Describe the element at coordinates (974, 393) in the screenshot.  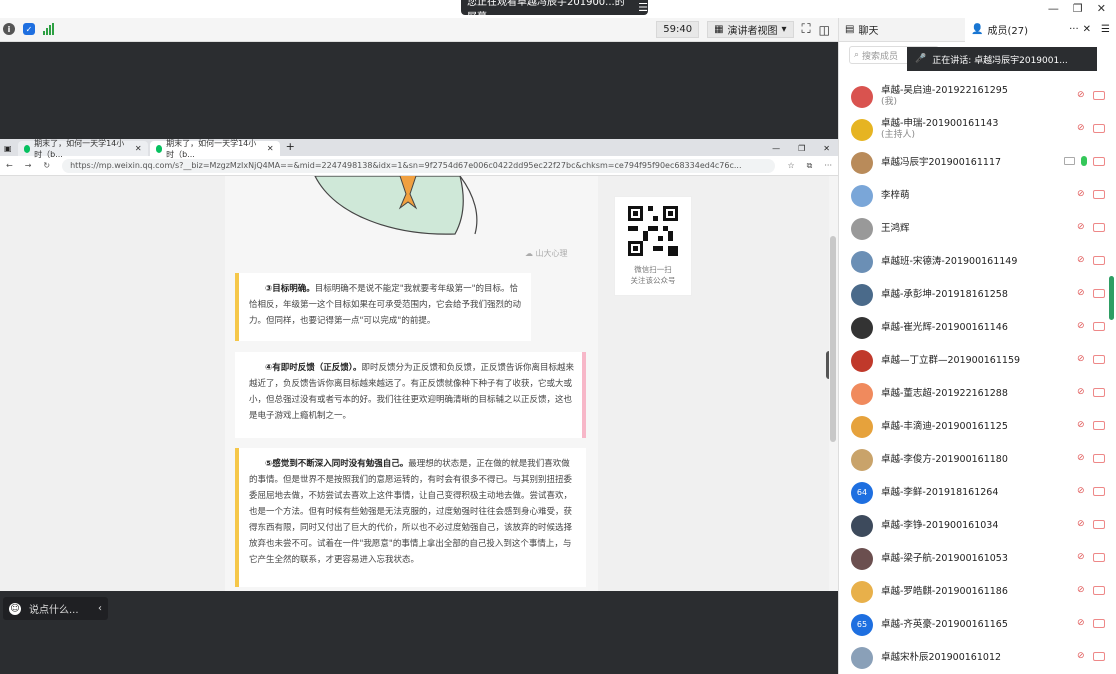
I see `member-row: 卓越-董志超-201922161288 ⊘` at that location.